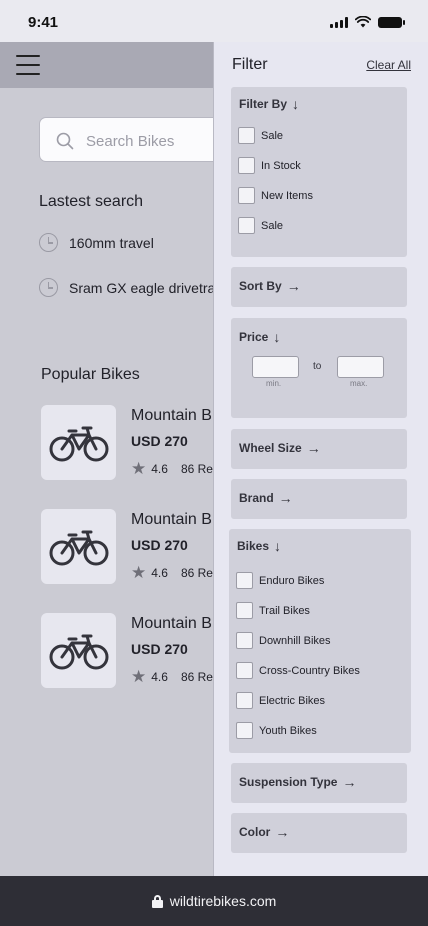 The width and height of the screenshot is (428, 926). What do you see at coordinates (260, 286) in the screenshot?
I see `sort-by-label: Sort By` at bounding box center [260, 286].